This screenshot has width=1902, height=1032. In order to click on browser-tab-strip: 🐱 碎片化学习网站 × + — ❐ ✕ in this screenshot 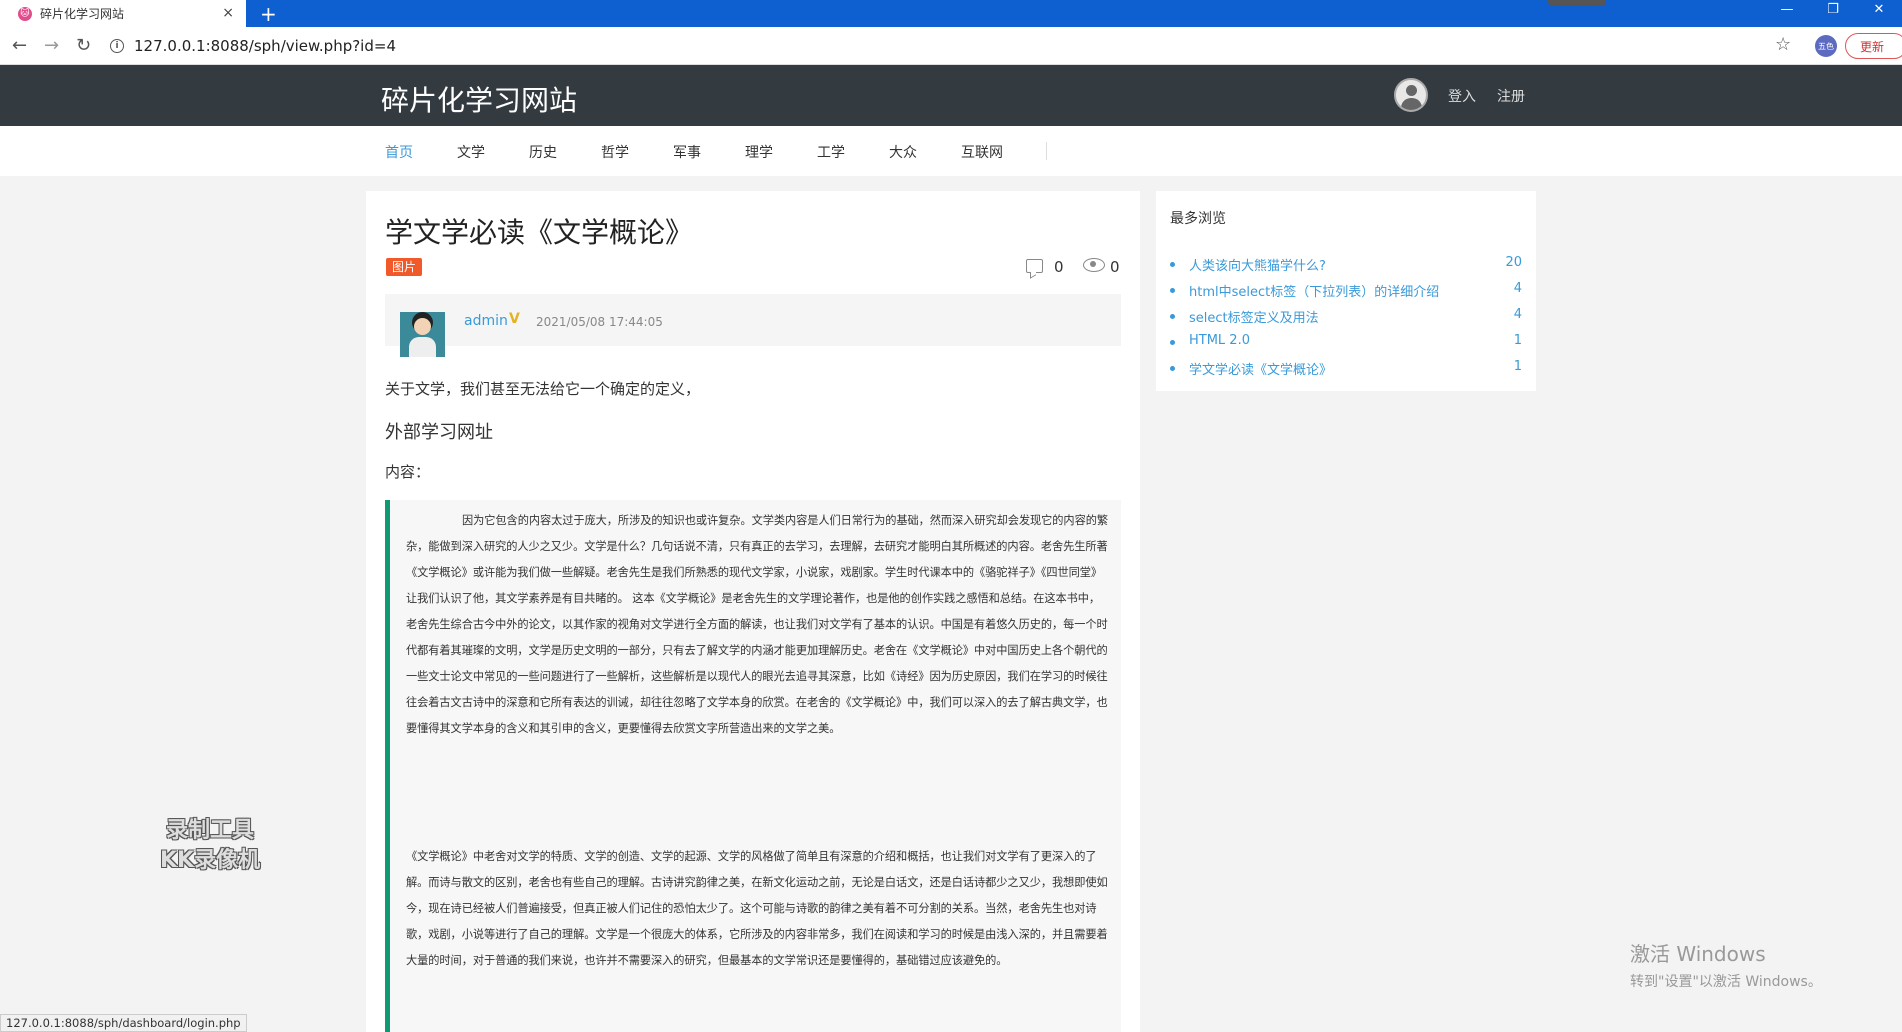, I will do `click(951, 13)`.